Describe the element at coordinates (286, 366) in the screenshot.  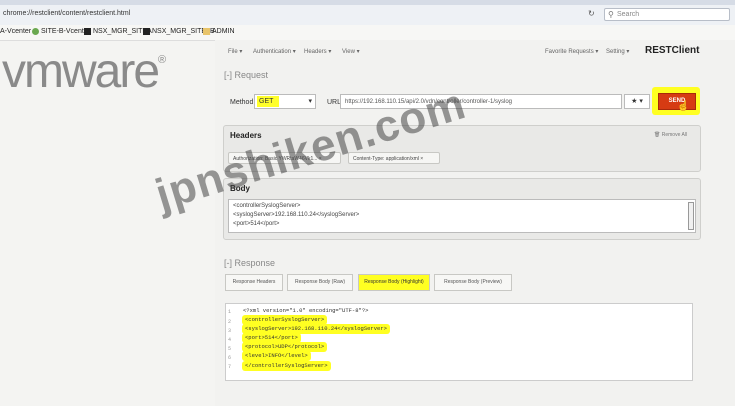
I see `xml-line-highlighted: </controllerSyslogServer>` at that location.